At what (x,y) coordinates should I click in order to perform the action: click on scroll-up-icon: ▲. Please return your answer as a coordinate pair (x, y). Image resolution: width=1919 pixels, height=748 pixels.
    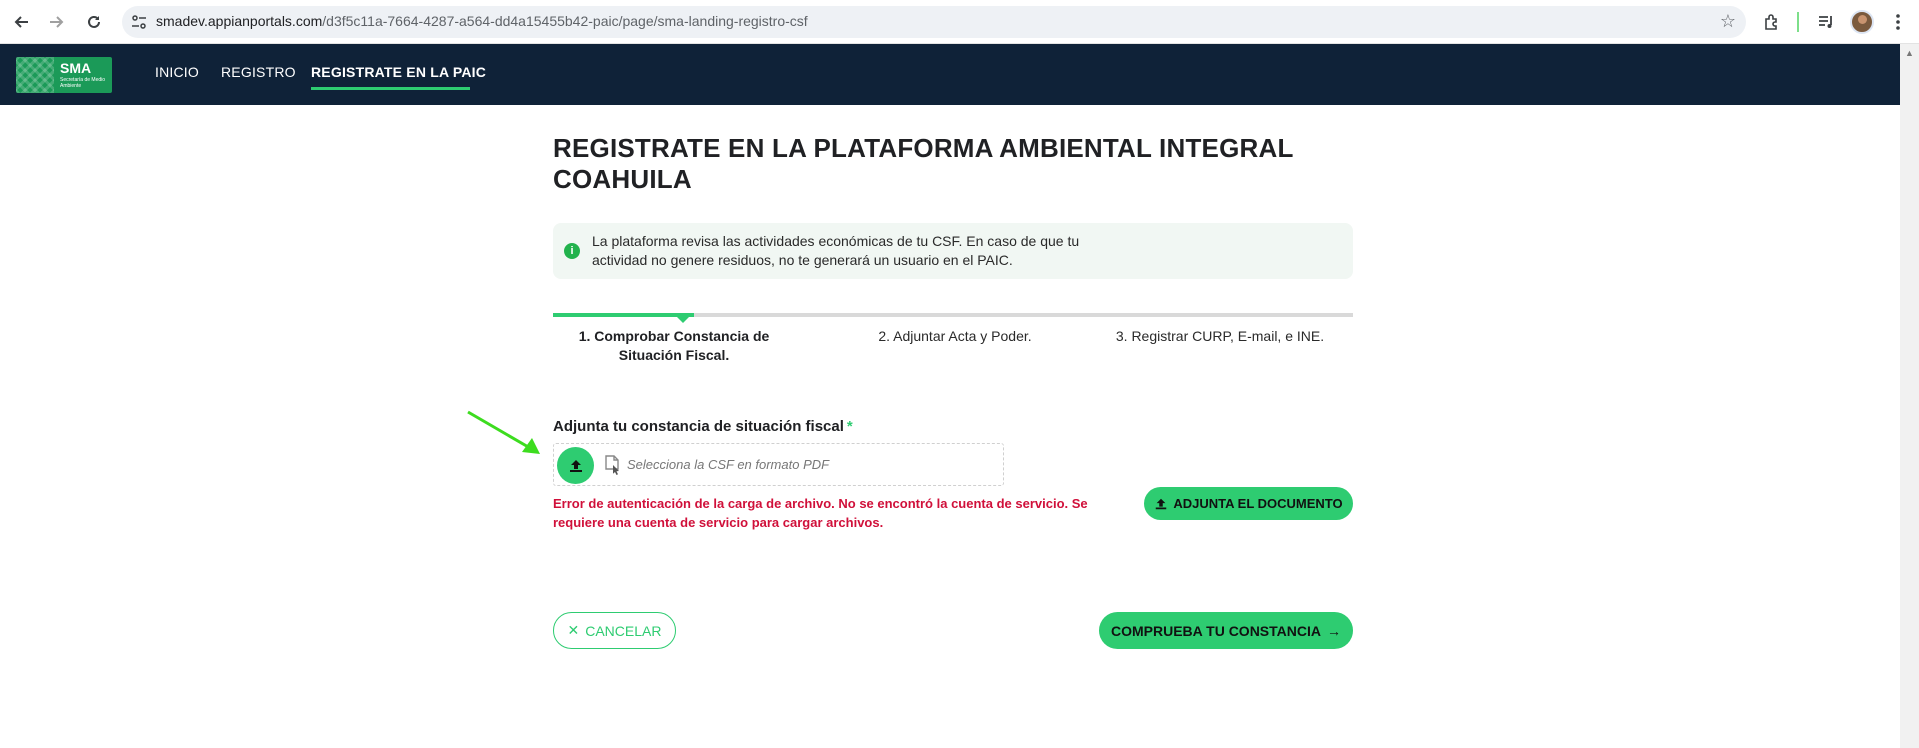
    Looking at the image, I should click on (1909, 53).